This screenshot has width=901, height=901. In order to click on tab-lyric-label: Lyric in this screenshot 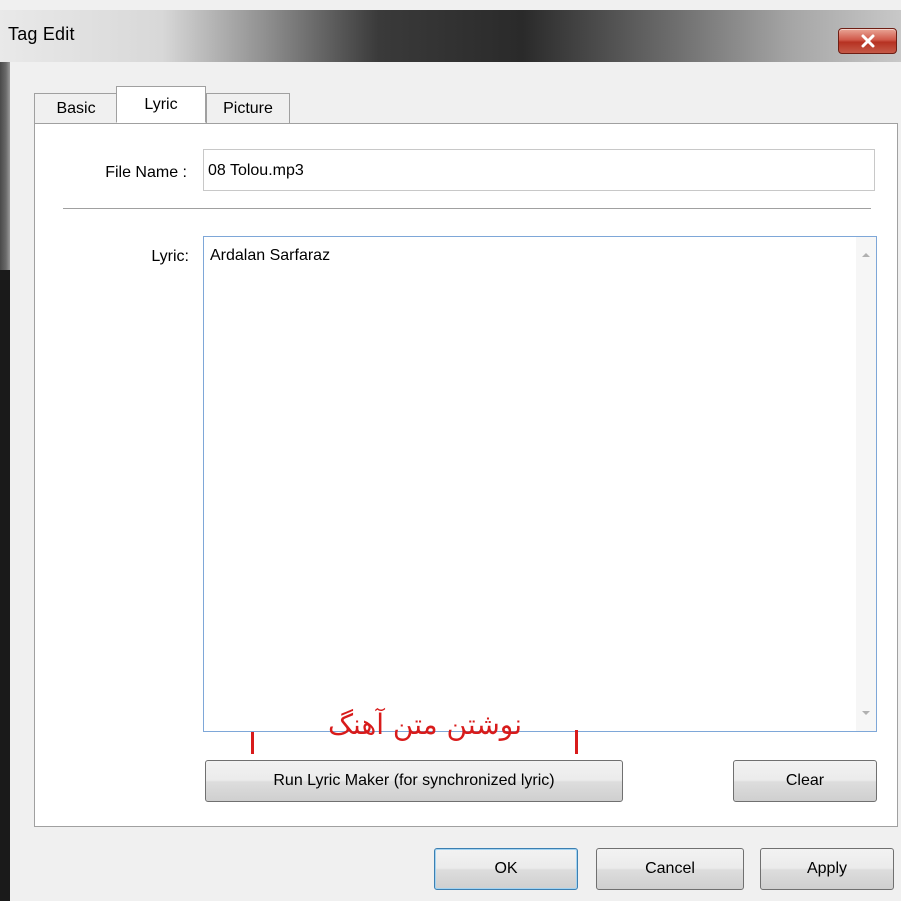, I will do `click(161, 104)`.